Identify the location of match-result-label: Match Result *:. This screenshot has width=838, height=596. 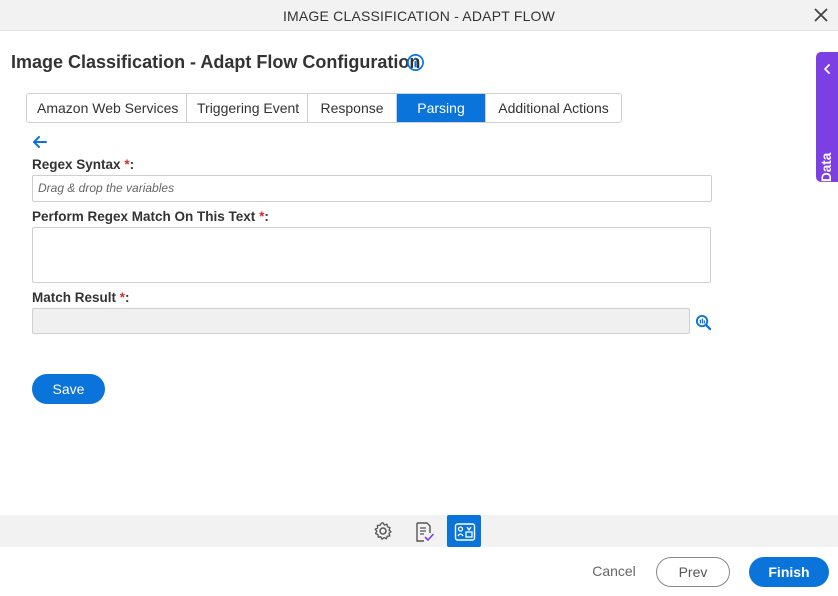
(81, 297).